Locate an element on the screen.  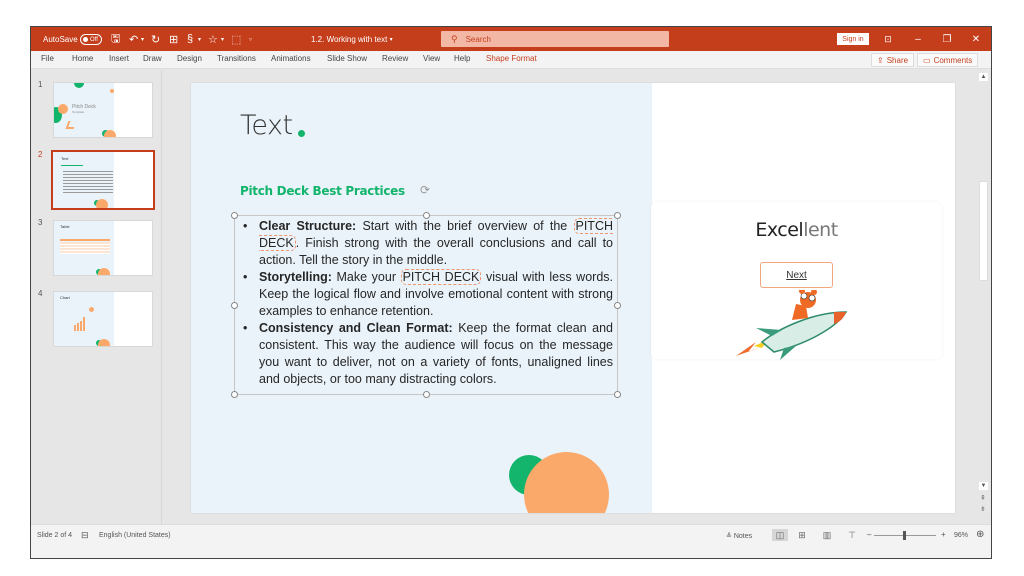
vertical-scrollbar: ▲ ▼ ⇞ ⇟ is located at coordinates (984, 297).